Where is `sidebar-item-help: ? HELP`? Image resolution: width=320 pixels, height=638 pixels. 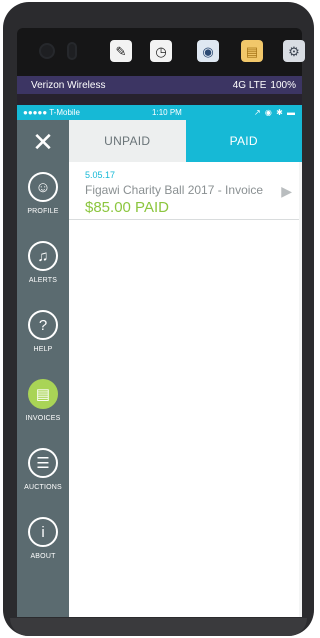 sidebar-item-help: ? HELP is located at coordinates (43, 339).